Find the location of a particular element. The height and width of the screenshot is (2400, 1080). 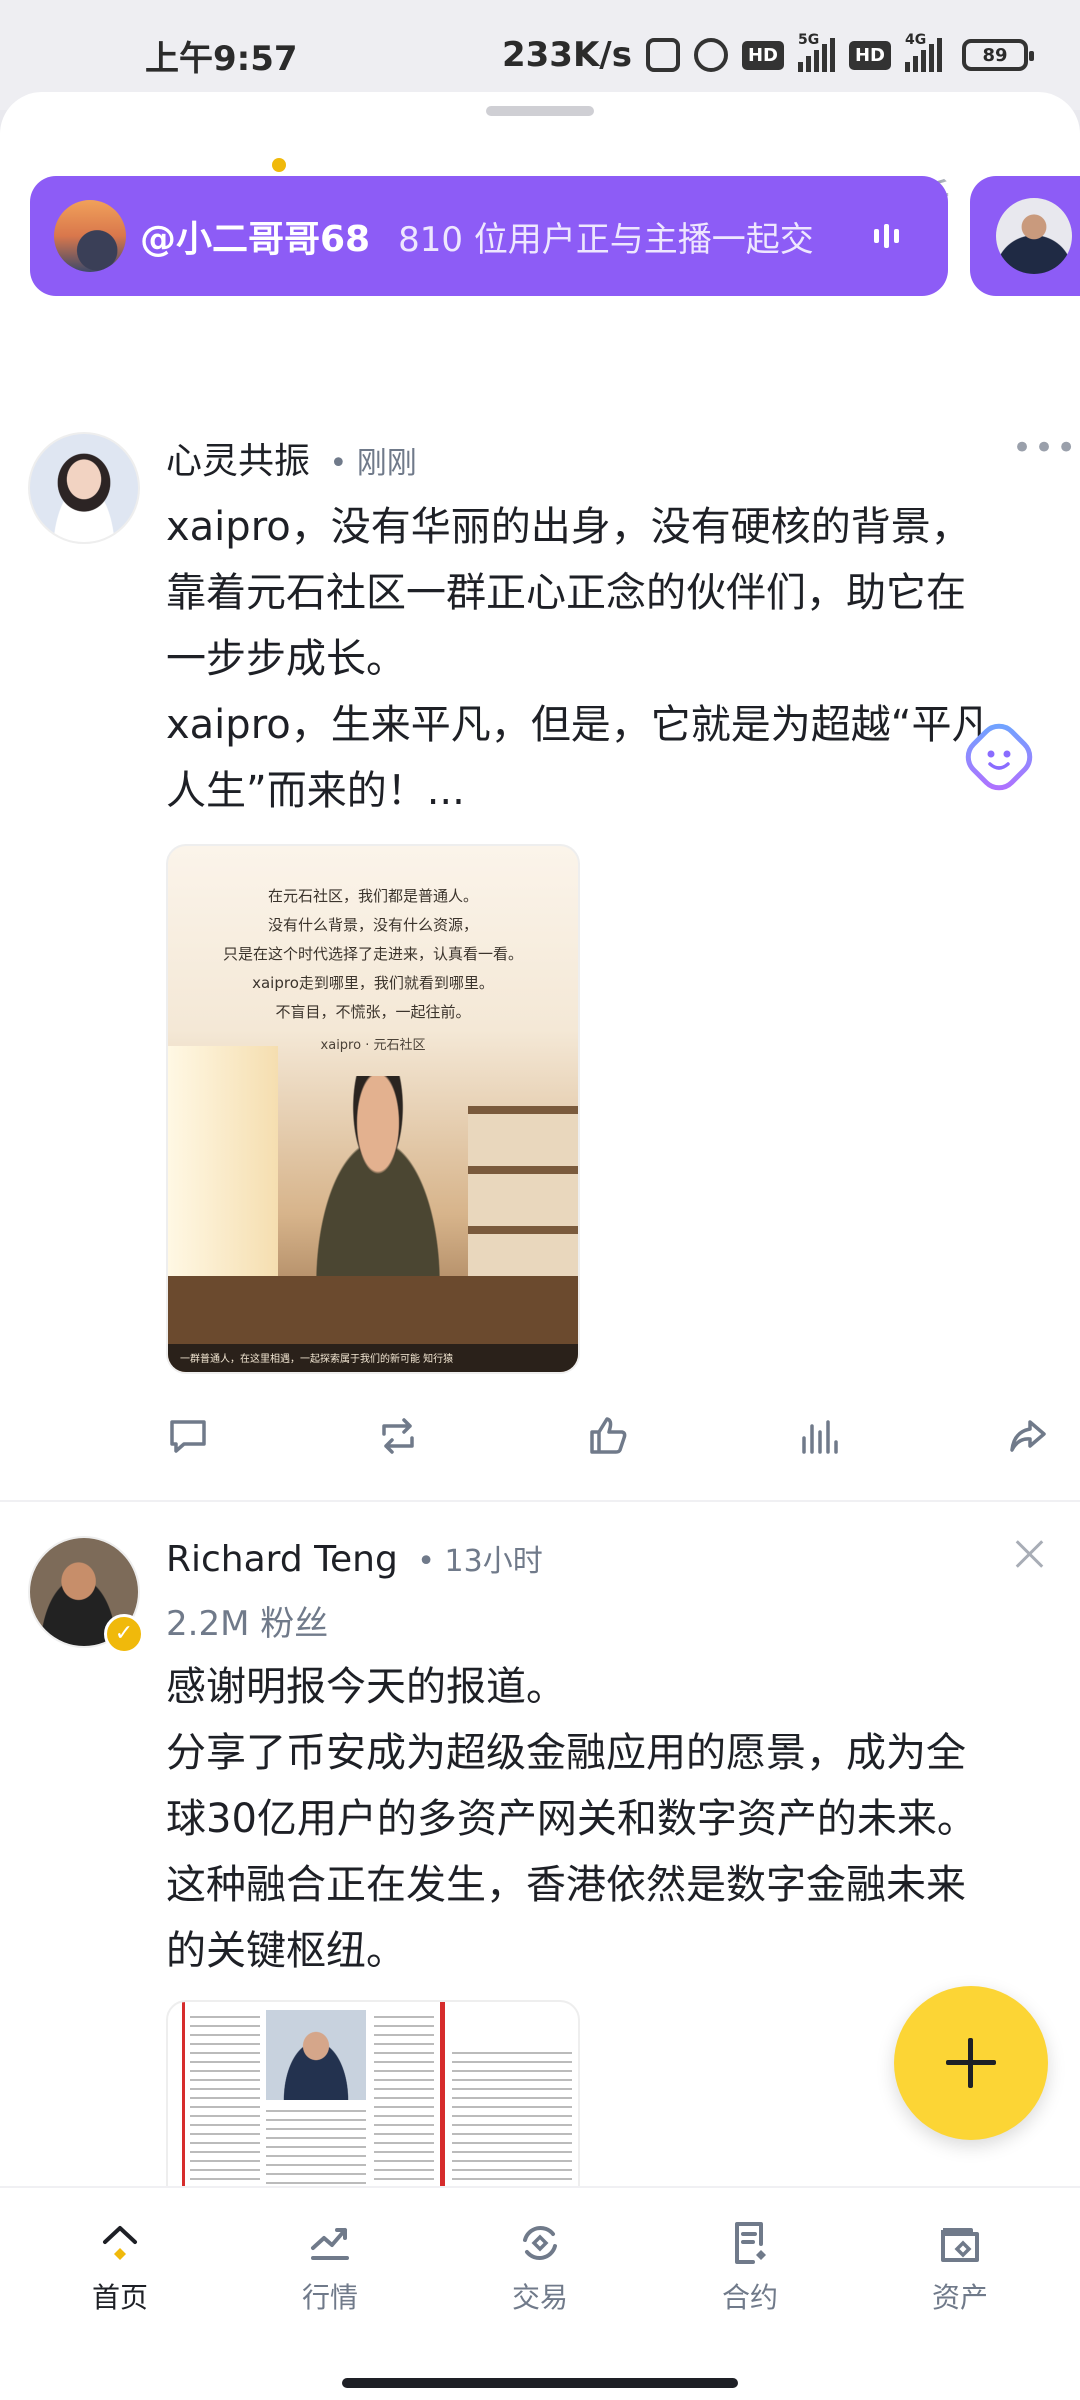

image-table is located at coordinates (373, 1311).